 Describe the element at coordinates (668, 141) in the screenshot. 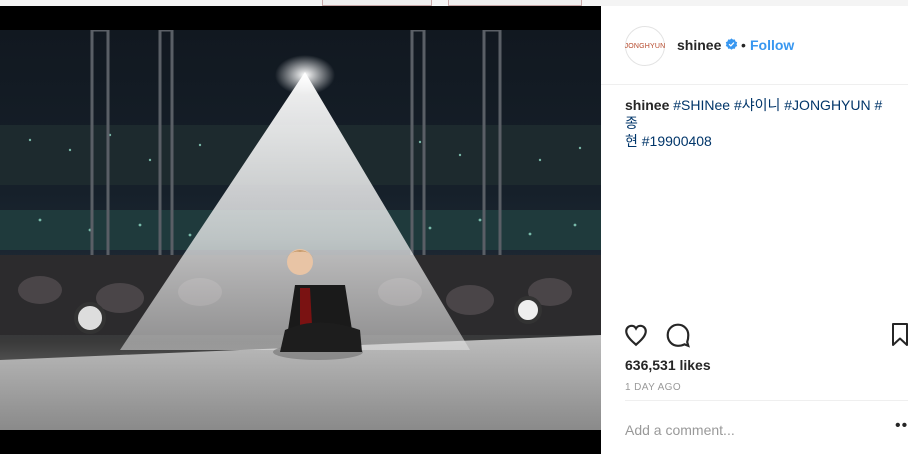

I see `caption-hashtags-continued: 현 #19900408` at that location.